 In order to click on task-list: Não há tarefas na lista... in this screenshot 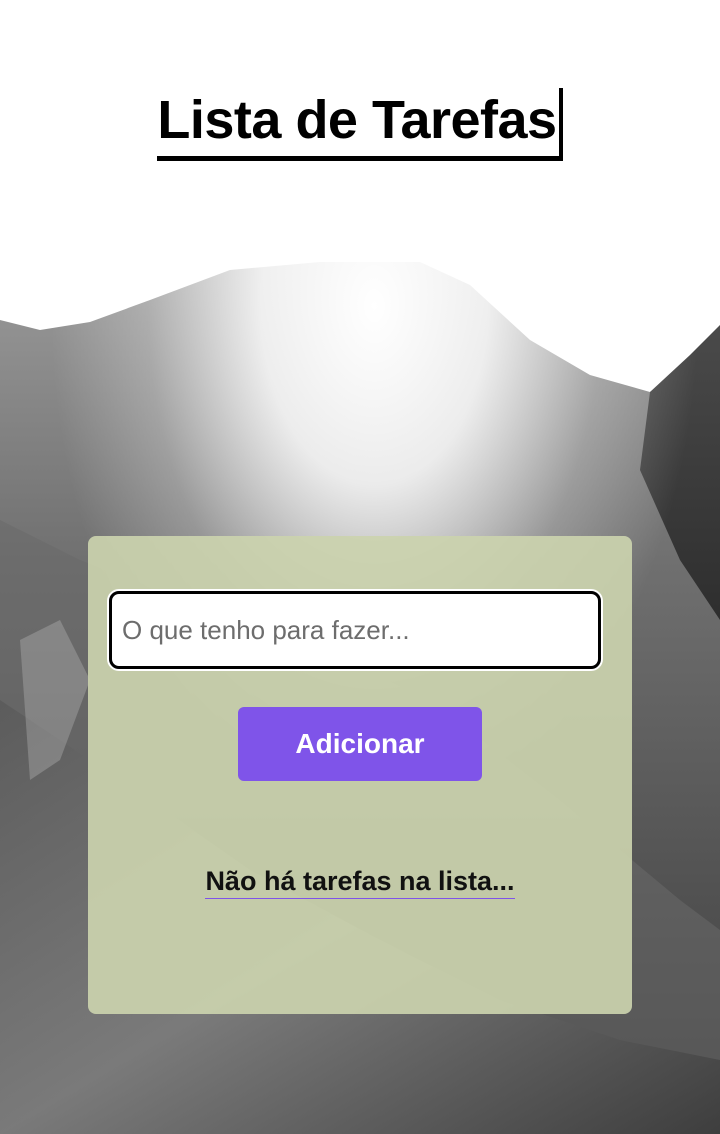, I will do `click(360, 882)`.